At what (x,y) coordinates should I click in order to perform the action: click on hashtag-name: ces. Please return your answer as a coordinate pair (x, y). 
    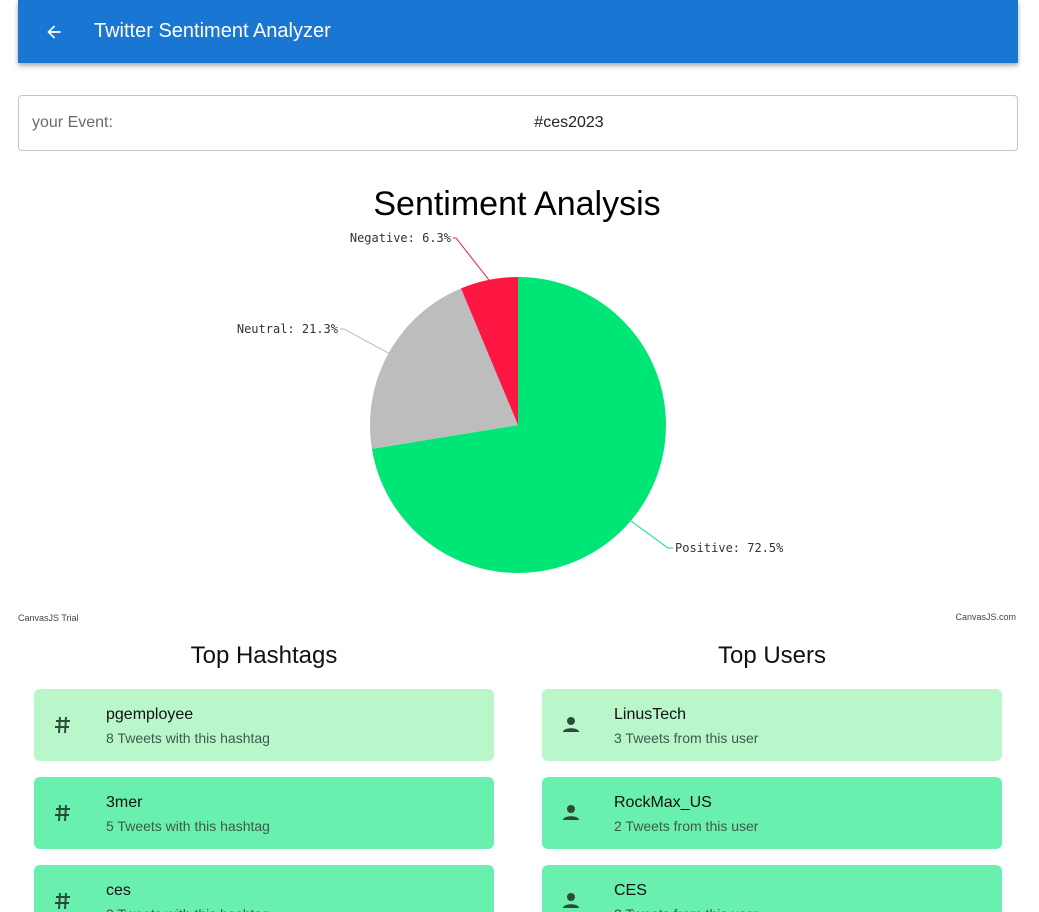
    Looking at the image, I should click on (118, 890).